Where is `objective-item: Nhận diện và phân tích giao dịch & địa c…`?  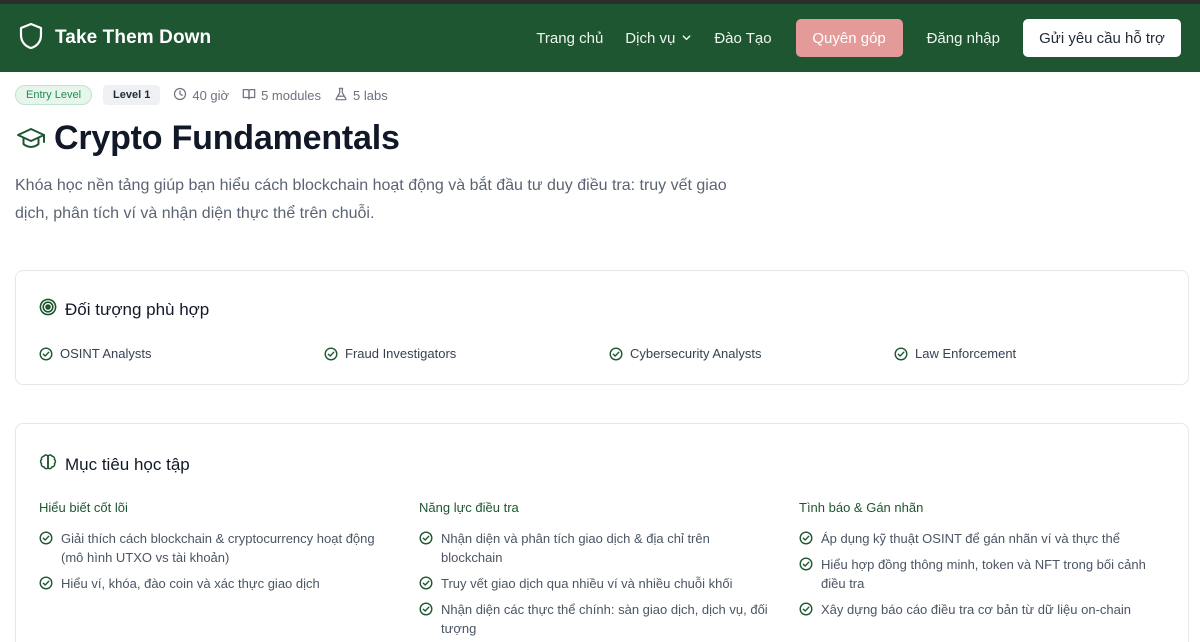 objective-item: Nhận diện và phân tích giao dịch & địa c… is located at coordinates (609, 548).